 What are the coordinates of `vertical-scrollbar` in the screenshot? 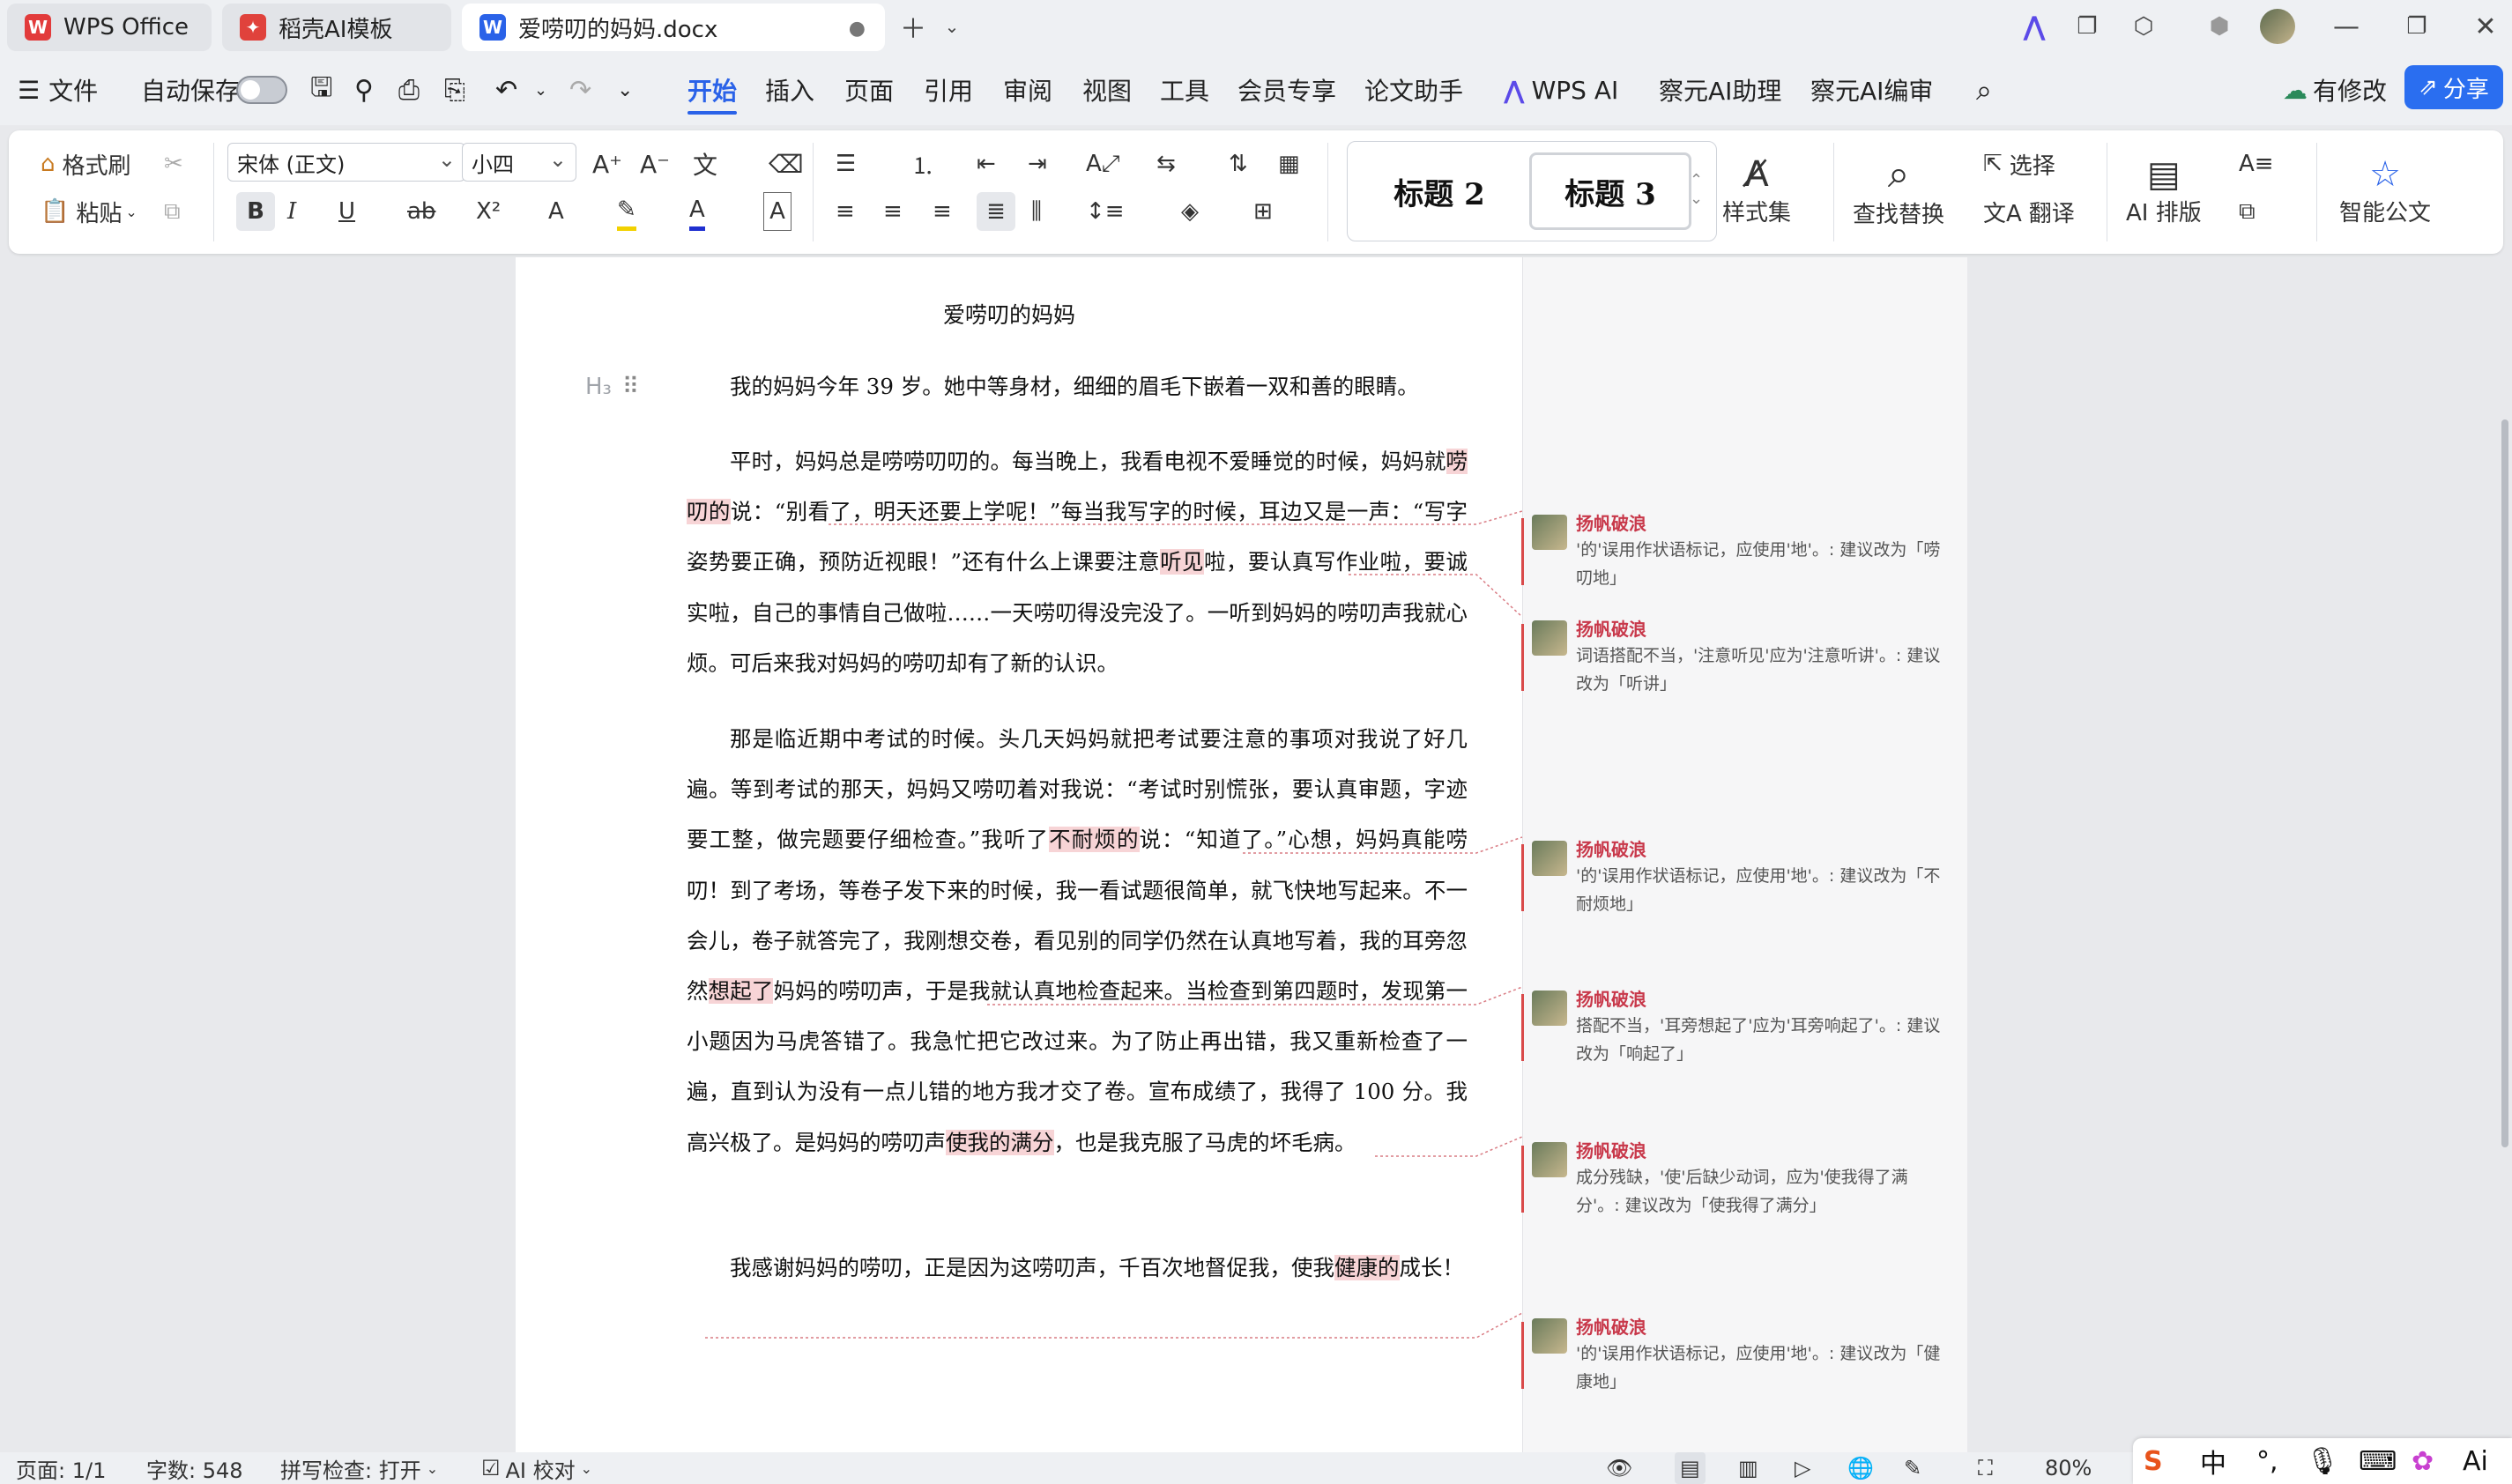 It's located at (2505, 783).